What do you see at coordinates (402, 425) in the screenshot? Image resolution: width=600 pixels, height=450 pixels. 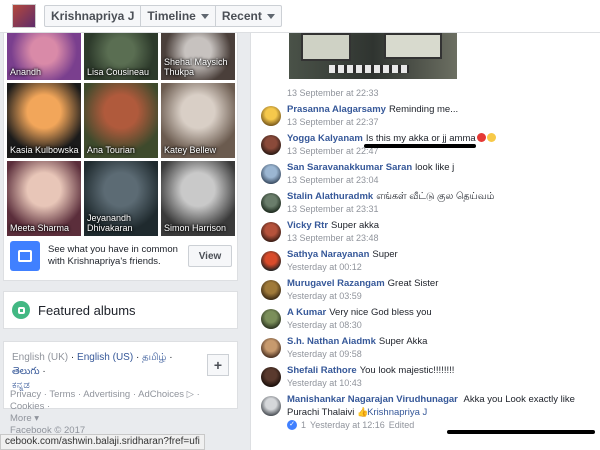 I see `edited-label: Edited` at bounding box center [402, 425].